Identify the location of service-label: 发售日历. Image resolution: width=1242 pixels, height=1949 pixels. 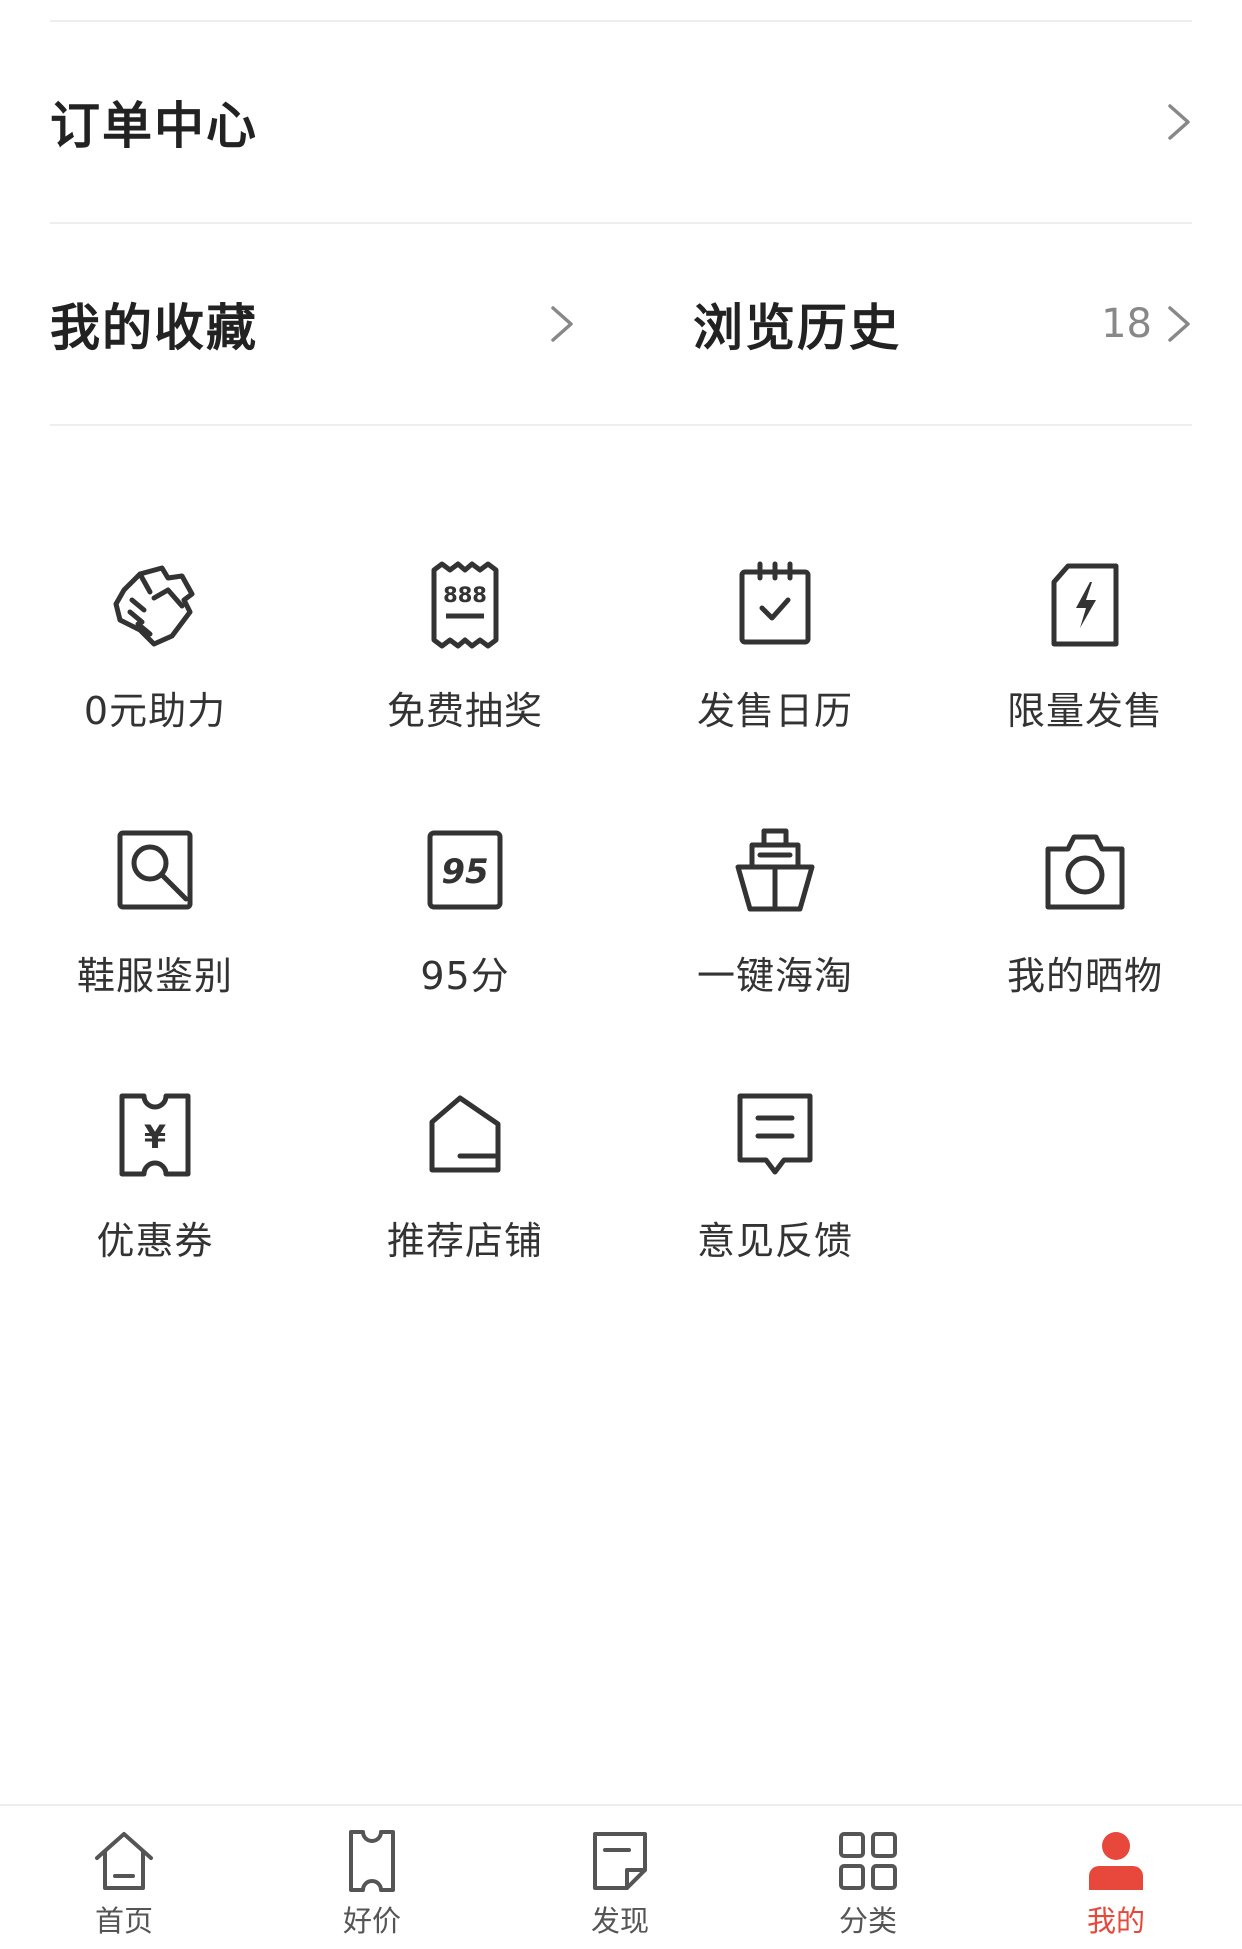
(774, 711).